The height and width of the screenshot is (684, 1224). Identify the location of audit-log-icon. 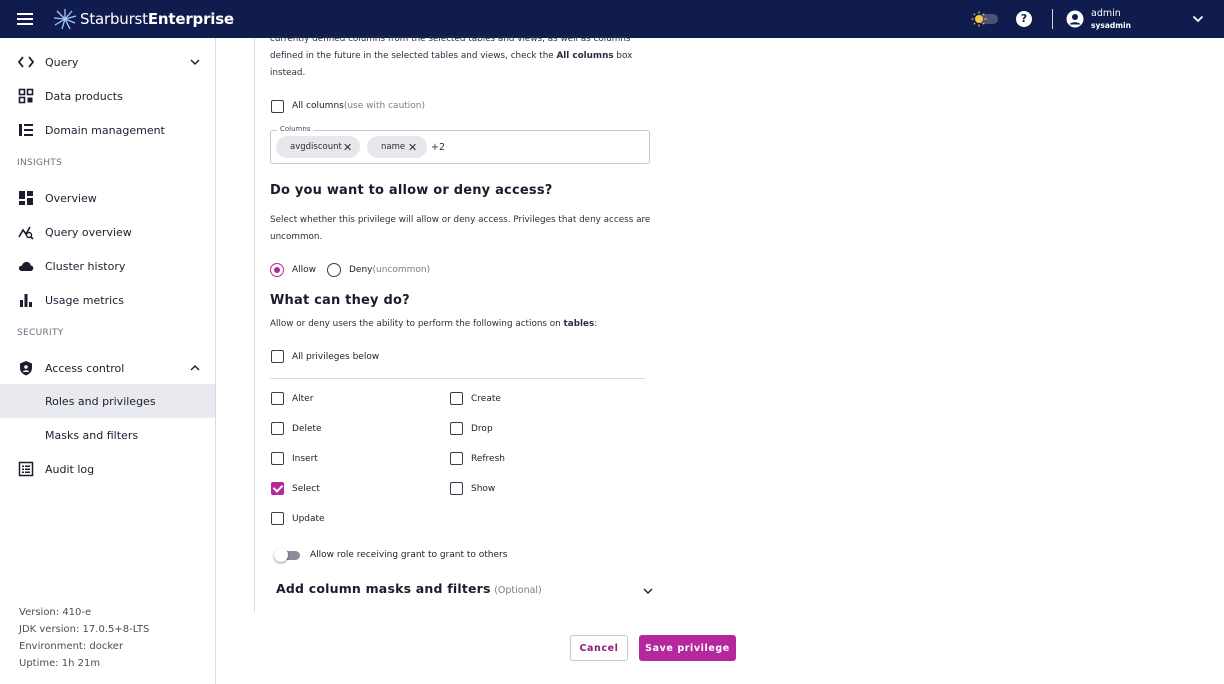
(26, 469).